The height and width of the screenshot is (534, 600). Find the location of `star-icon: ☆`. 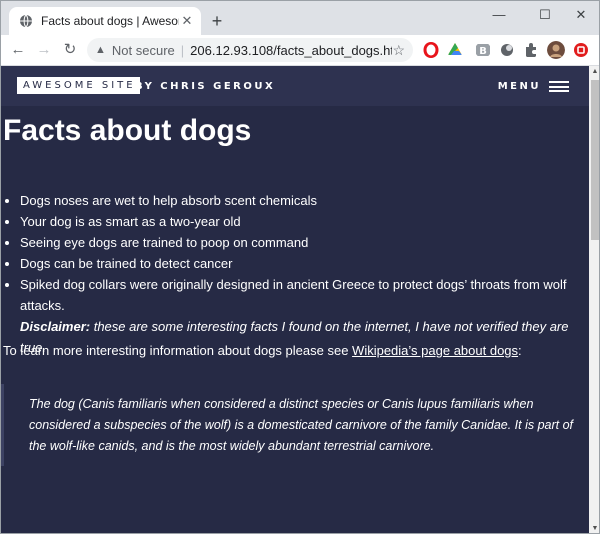

star-icon: ☆ is located at coordinates (398, 50).